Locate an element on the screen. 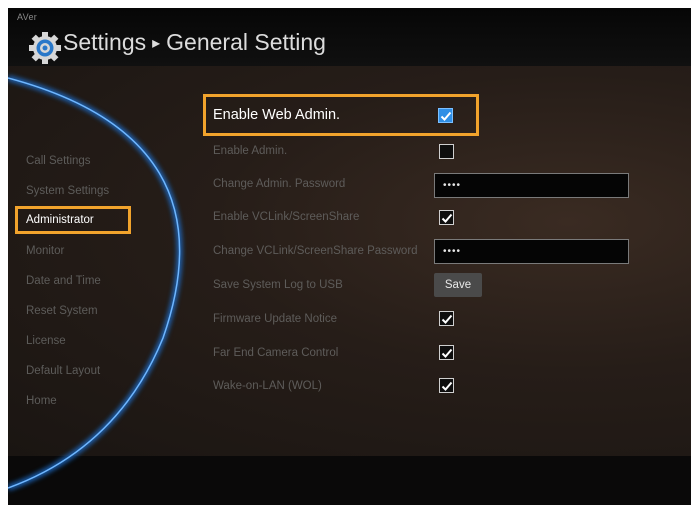  enable-vclink-checkbox is located at coordinates (446, 217).